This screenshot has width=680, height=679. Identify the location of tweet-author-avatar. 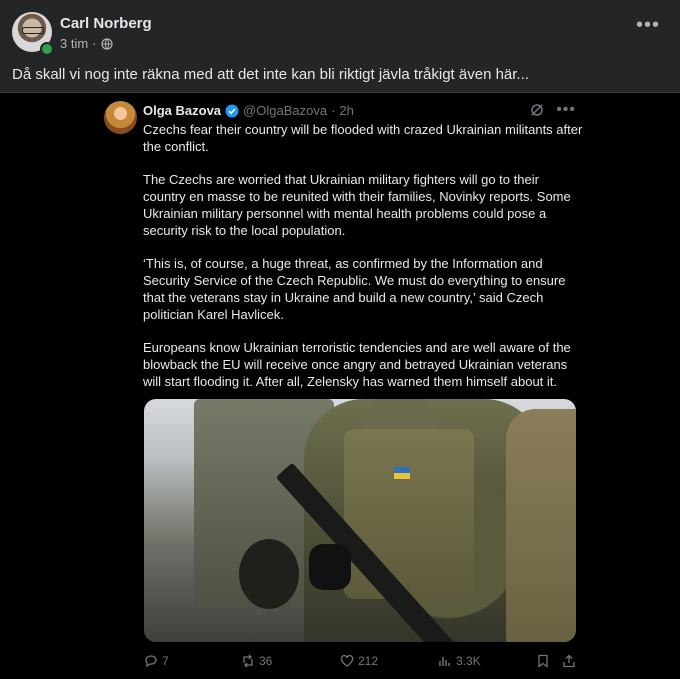
(120, 117).